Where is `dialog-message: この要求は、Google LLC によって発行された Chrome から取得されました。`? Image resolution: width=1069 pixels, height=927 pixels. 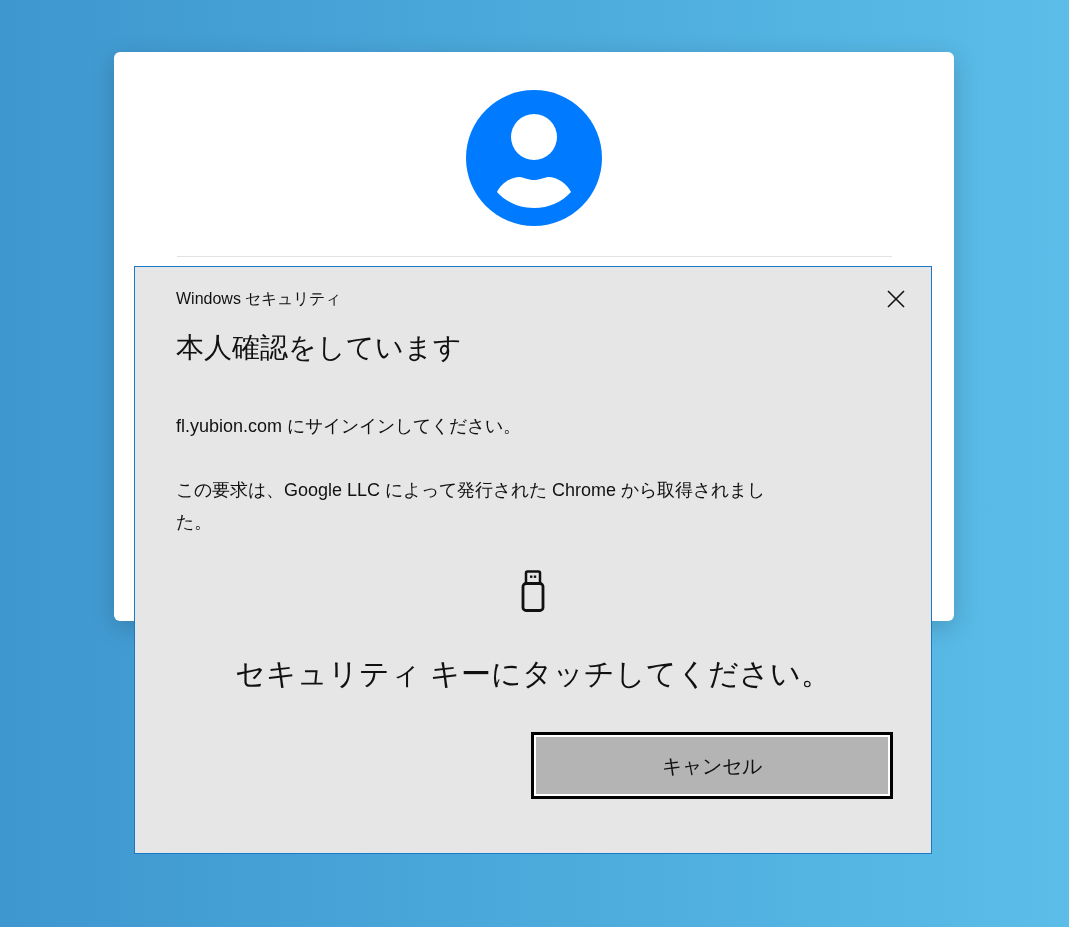 dialog-message: この要求は、Google LLC によって発行された Chrome から取得されました。 is located at coordinates (471, 506).